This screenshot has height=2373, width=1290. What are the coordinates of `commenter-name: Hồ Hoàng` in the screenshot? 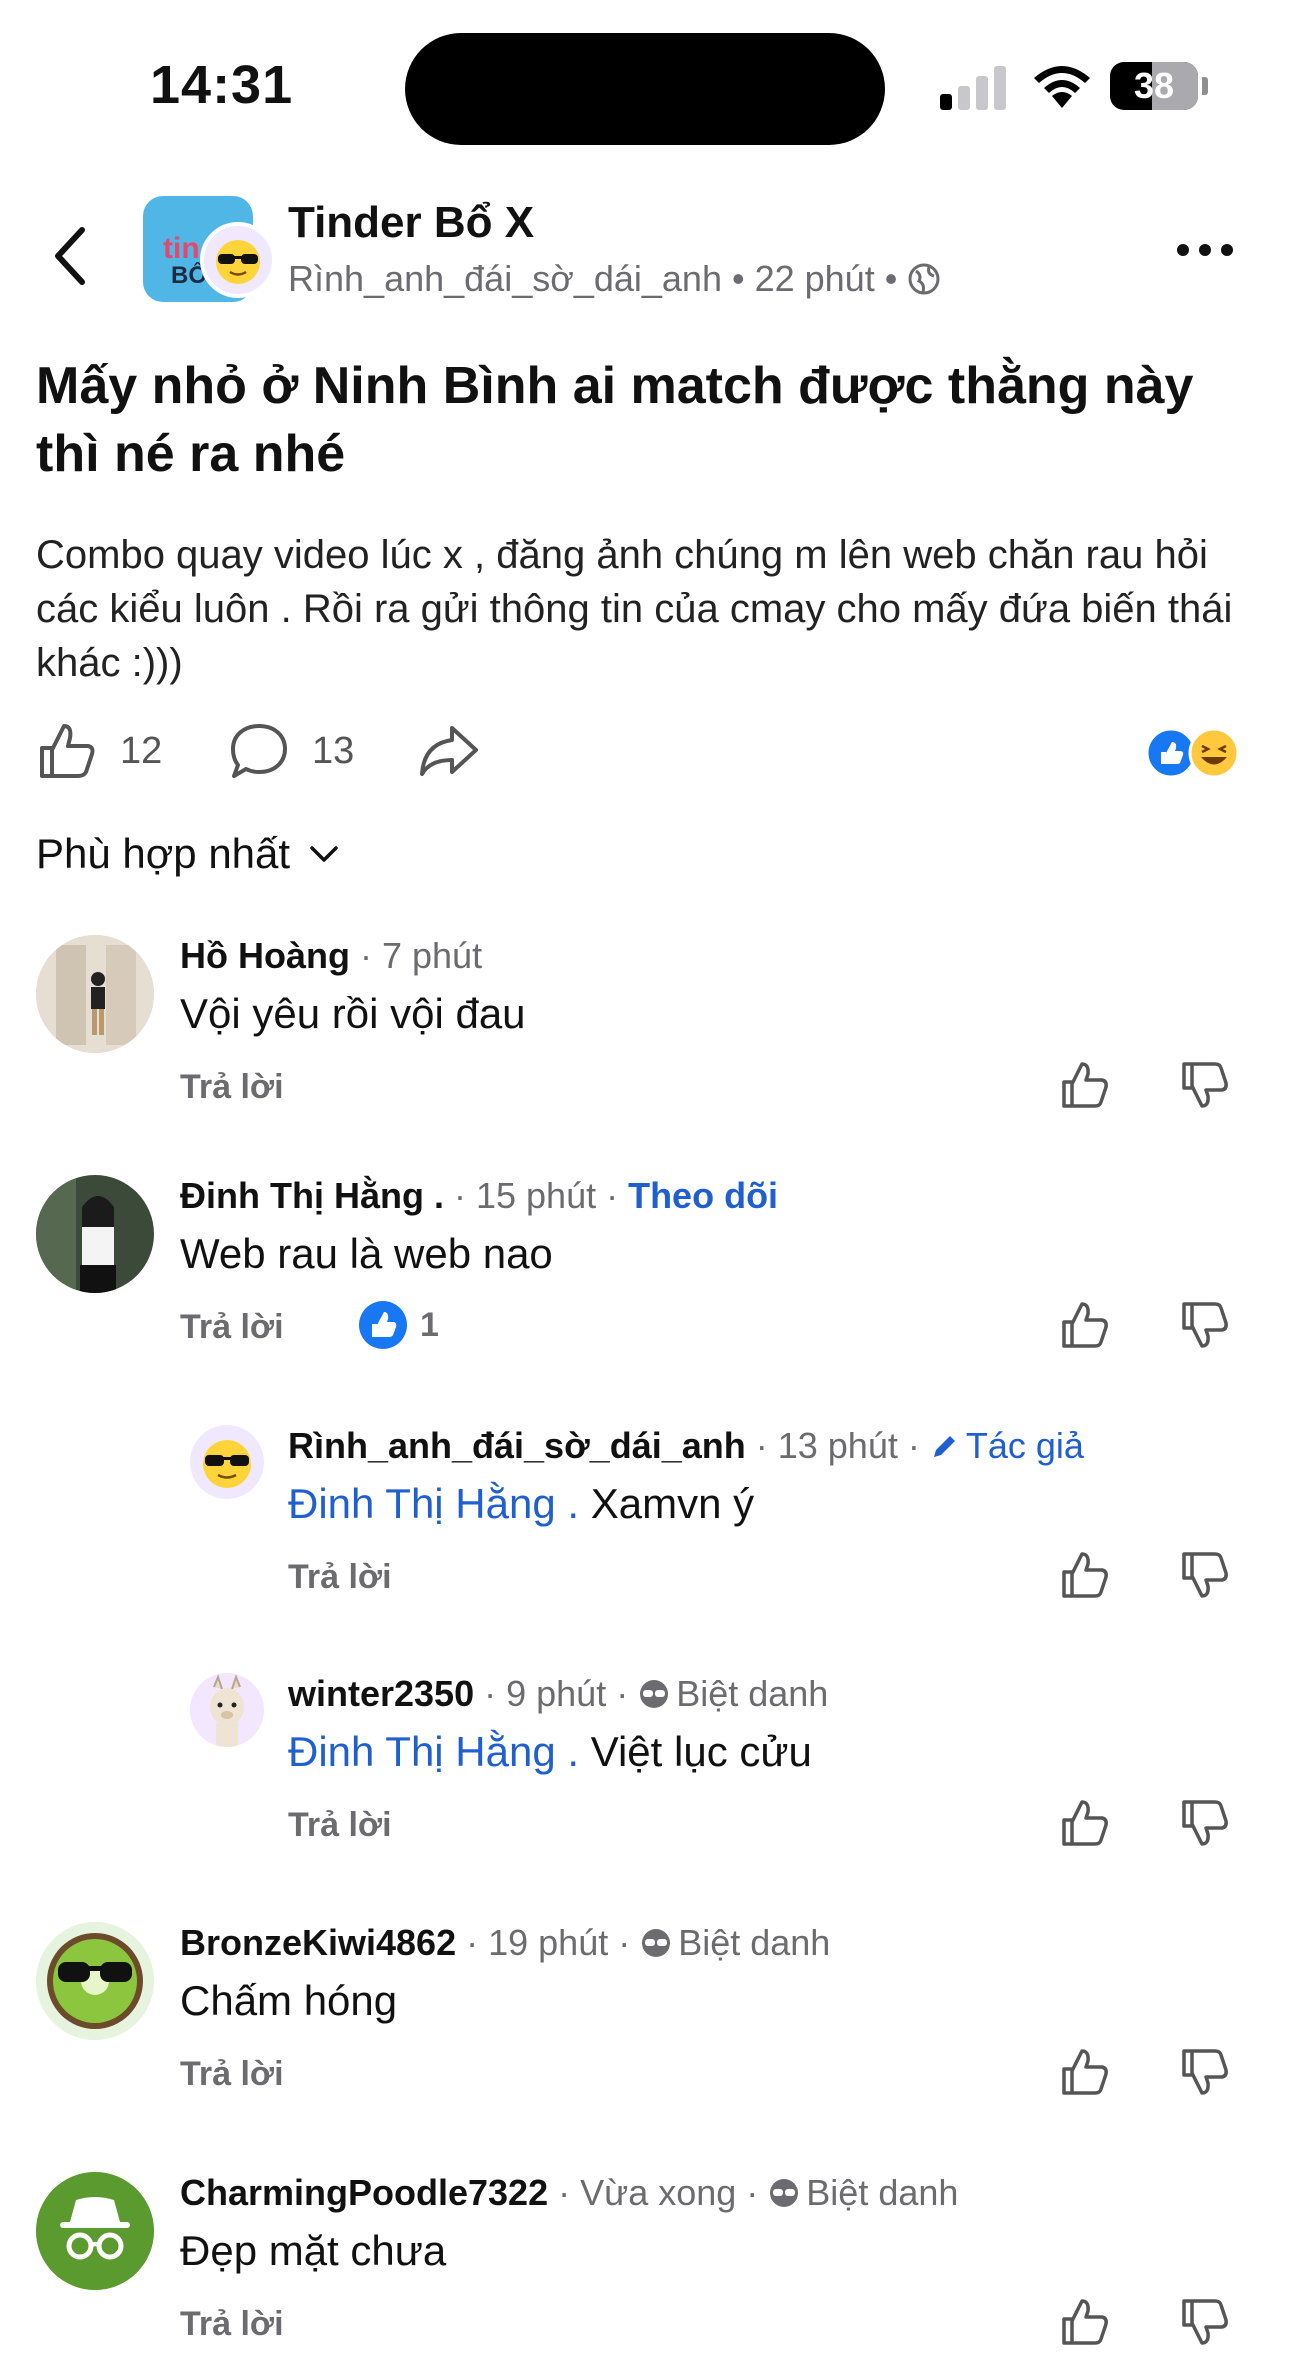 It's located at (265, 956).